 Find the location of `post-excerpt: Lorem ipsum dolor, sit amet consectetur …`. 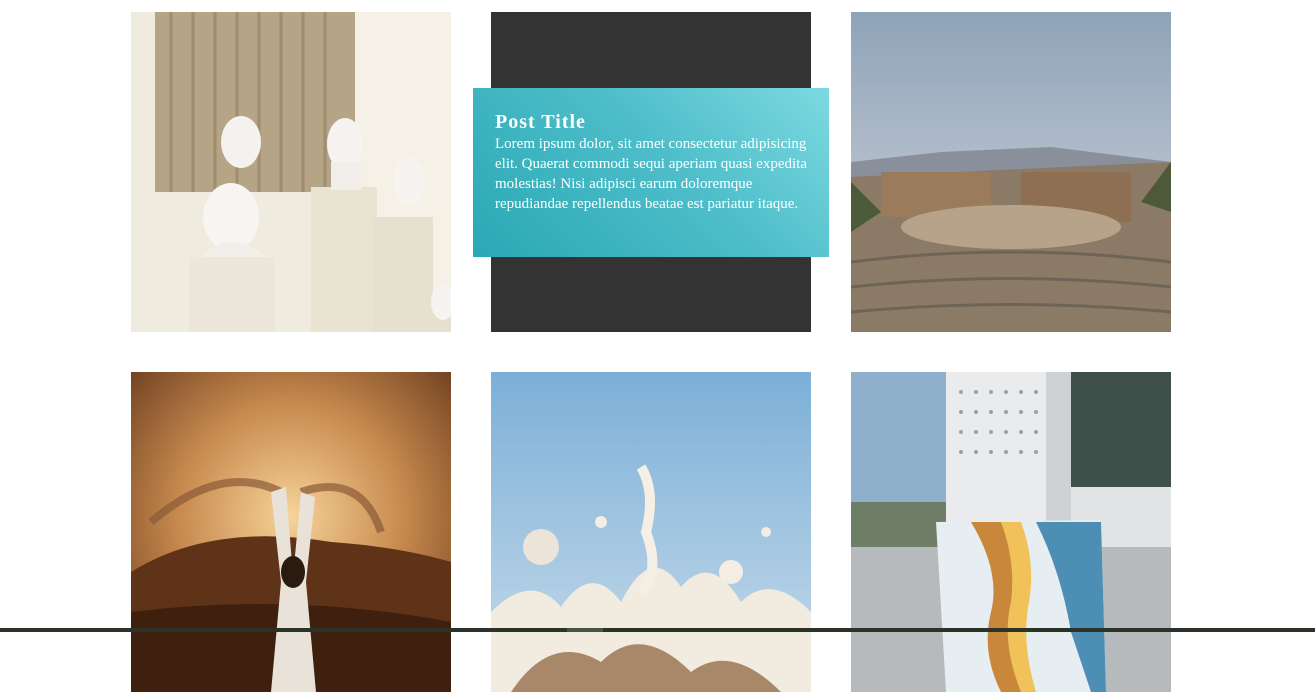

post-excerpt: Lorem ipsum dolor, sit amet consectetur … is located at coordinates (651, 174).